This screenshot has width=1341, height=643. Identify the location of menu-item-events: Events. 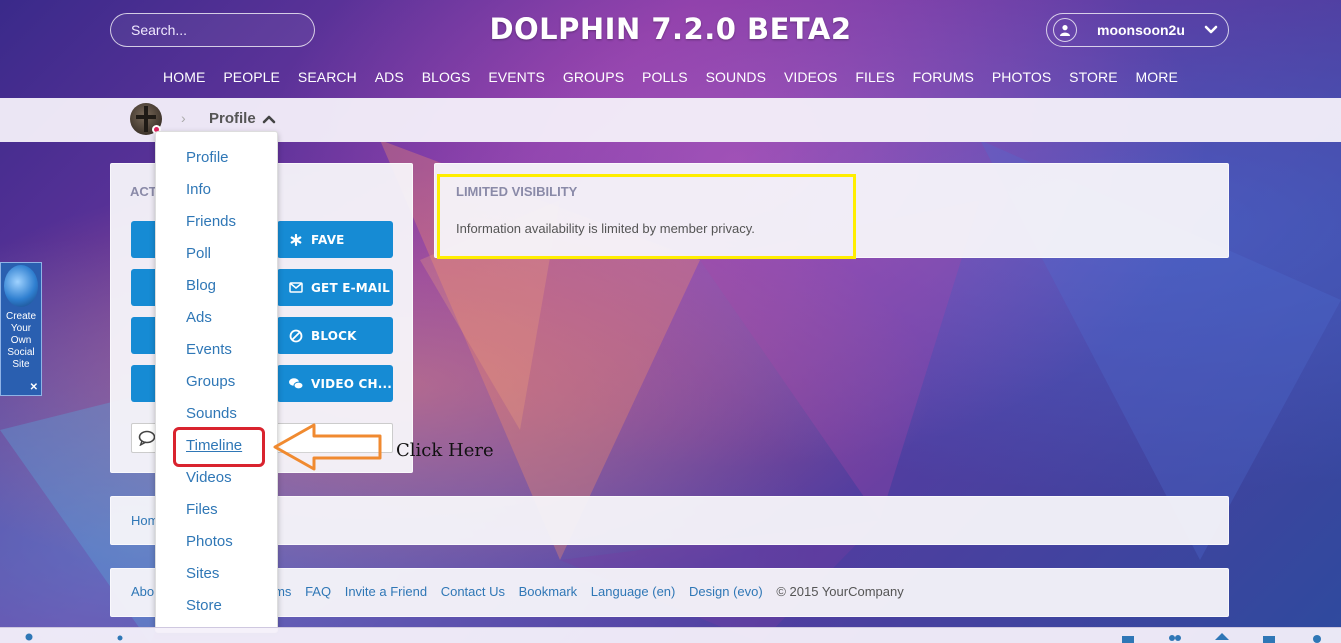
(216, 356).